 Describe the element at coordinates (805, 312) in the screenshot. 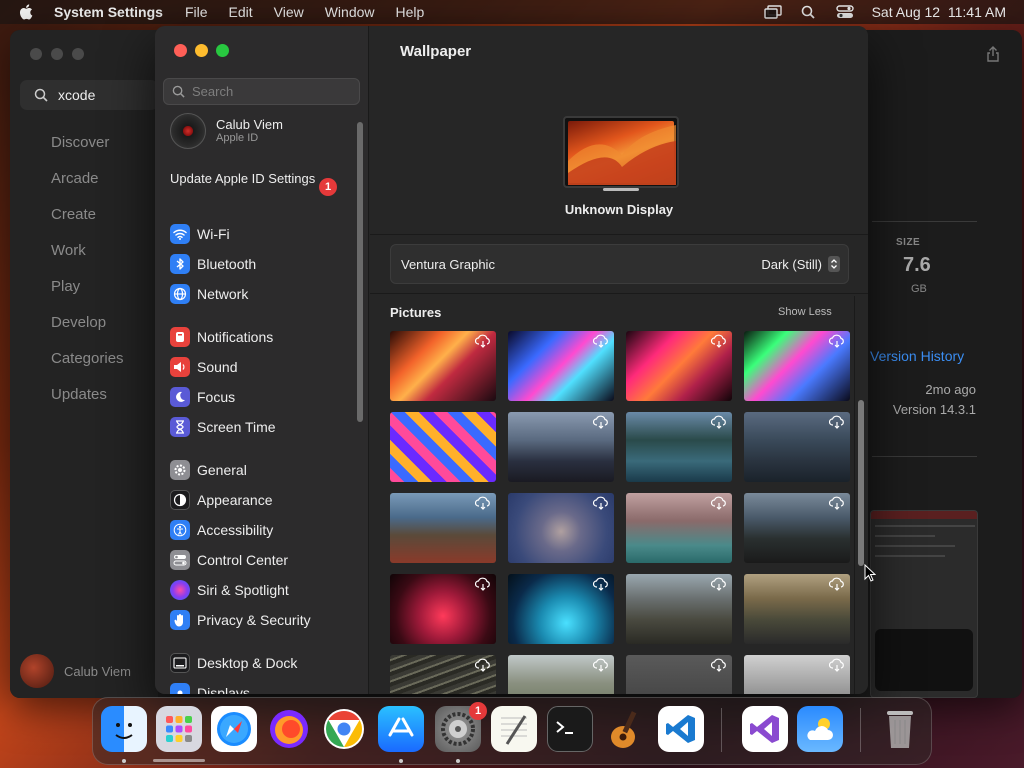

I see `show-less-button: Show Less` at that location.